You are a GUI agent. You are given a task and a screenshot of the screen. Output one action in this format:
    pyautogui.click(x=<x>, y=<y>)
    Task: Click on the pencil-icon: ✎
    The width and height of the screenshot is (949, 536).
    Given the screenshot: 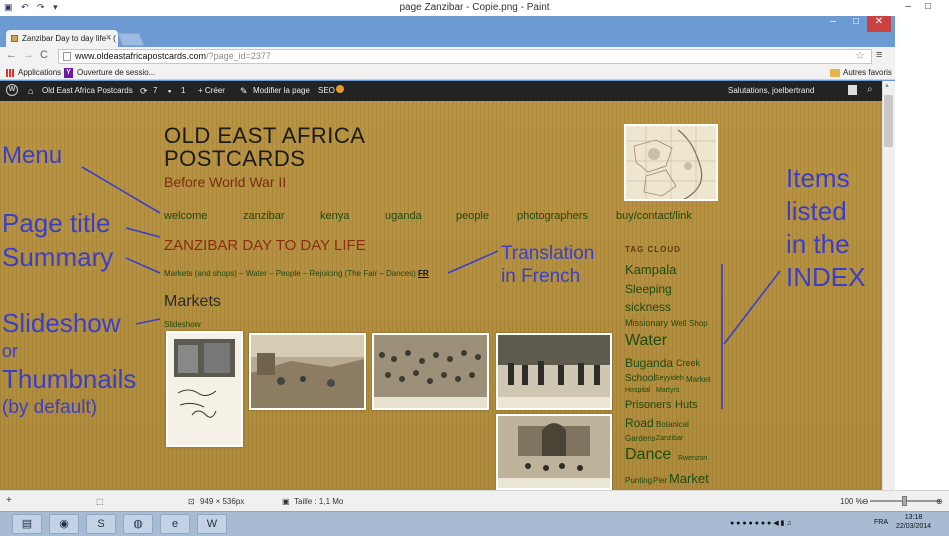 What is the action you would take?
    pyautogui.click(x=244, y=91)
    